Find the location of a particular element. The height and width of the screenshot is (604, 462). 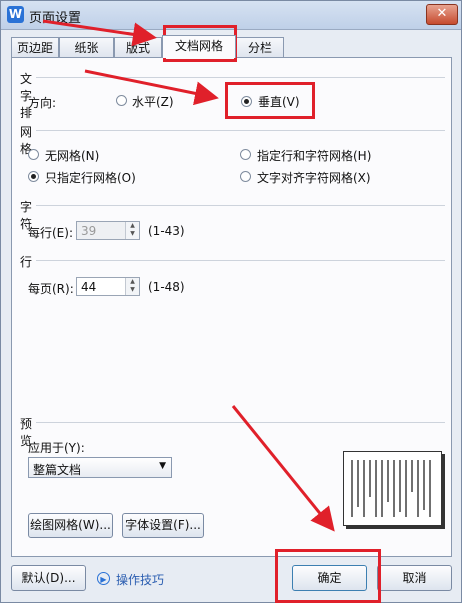

arrow-to-vertical is located at coordinates (151, 87).